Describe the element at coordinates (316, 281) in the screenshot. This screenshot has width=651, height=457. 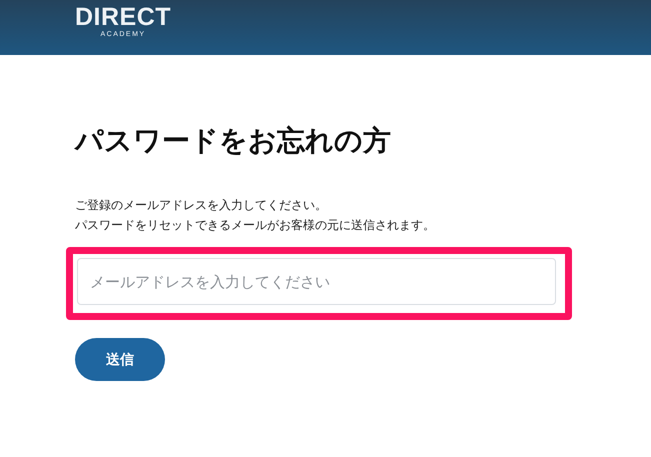
I see `email-input-field: メールアドレスを入力してください` at that location.